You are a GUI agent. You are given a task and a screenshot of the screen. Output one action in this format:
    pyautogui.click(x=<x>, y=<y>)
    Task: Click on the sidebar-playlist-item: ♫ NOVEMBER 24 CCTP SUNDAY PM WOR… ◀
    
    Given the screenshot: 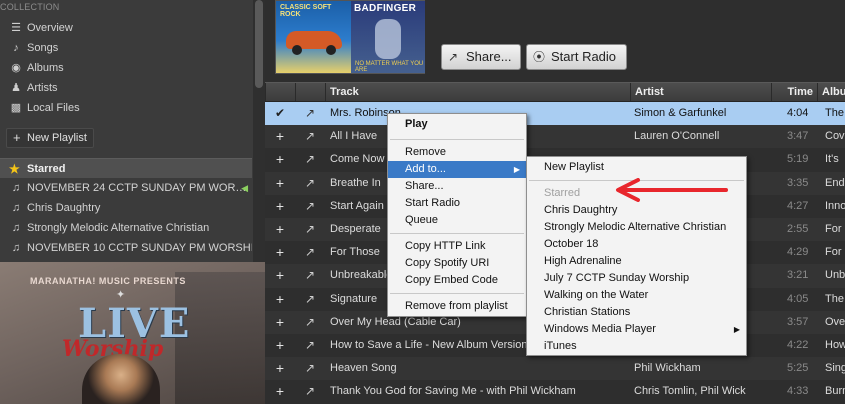 What is the action you would take?
    pyautogui.click(x=126, y=188)
    